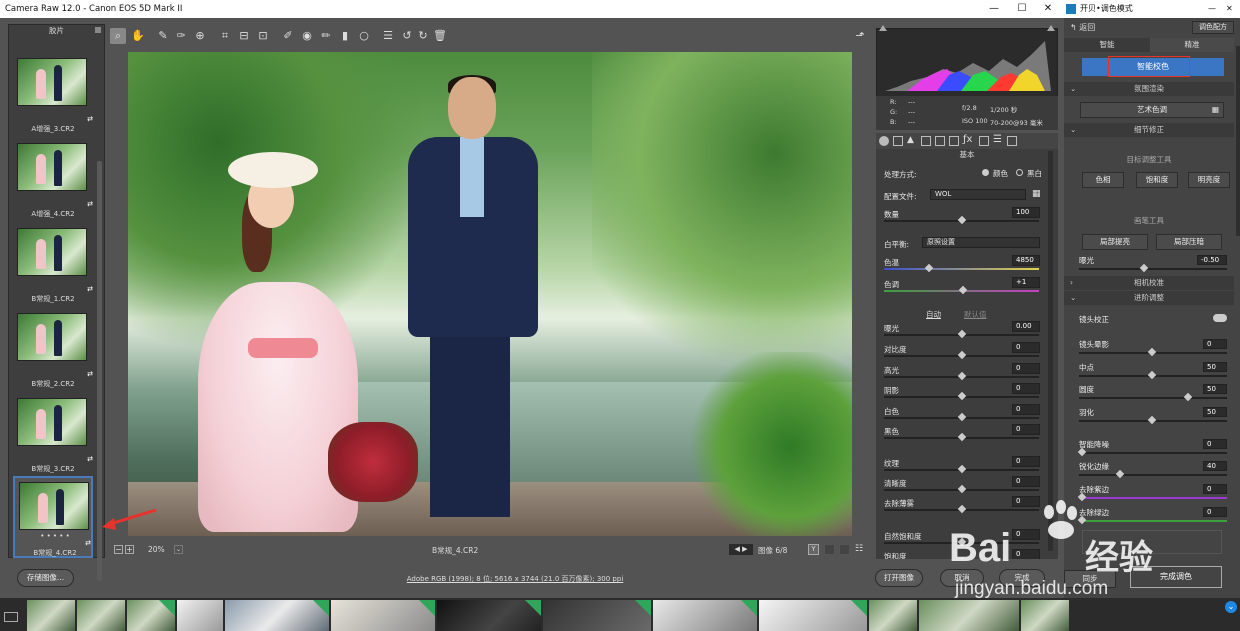  Describe the element at coordinates (11, 617) in the screenshot. I see `photo-icon` at that location.